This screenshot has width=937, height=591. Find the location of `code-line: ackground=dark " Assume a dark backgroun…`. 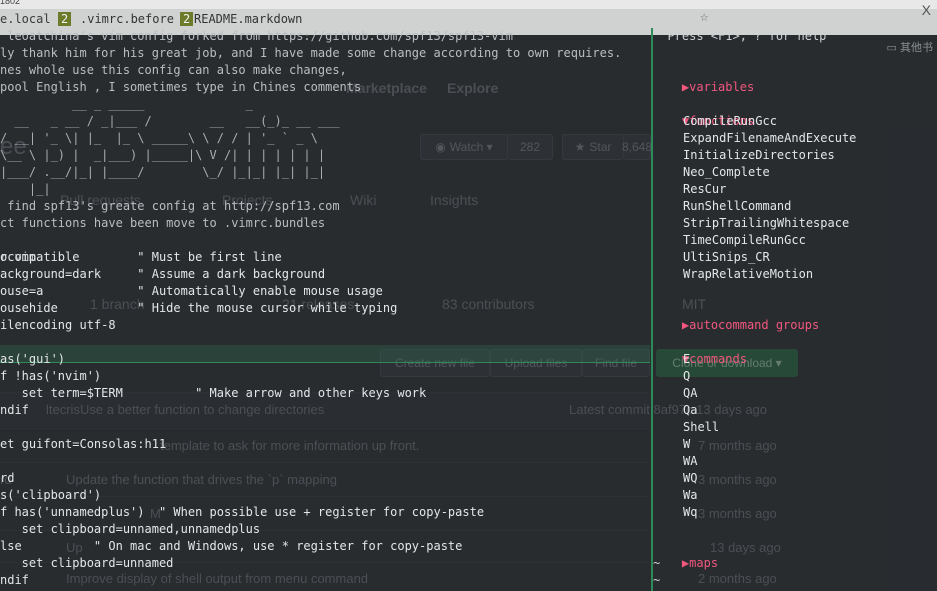

code-line: ackground=dark " Assume a dark backgroun… is located at coordinates (163, 274).